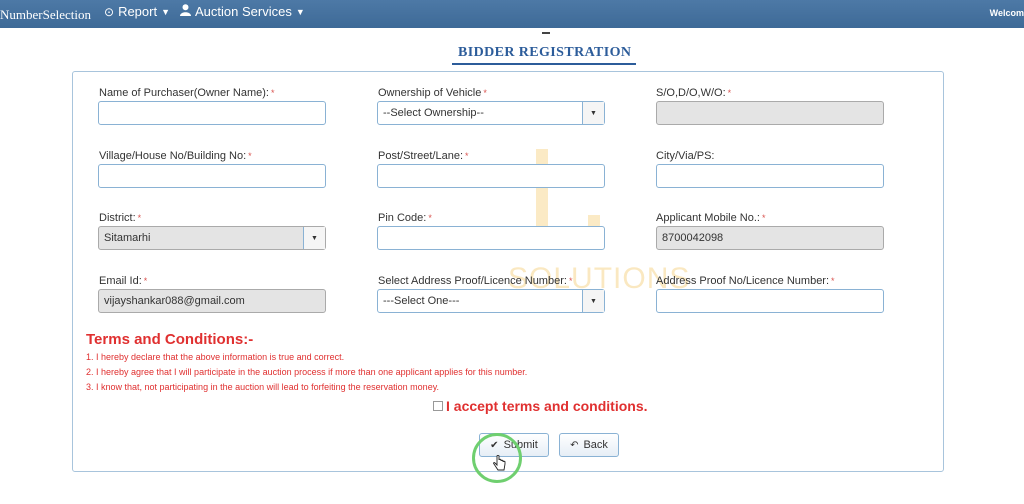  I want to click on brand-link: NumberSelection, so click(45, 15).